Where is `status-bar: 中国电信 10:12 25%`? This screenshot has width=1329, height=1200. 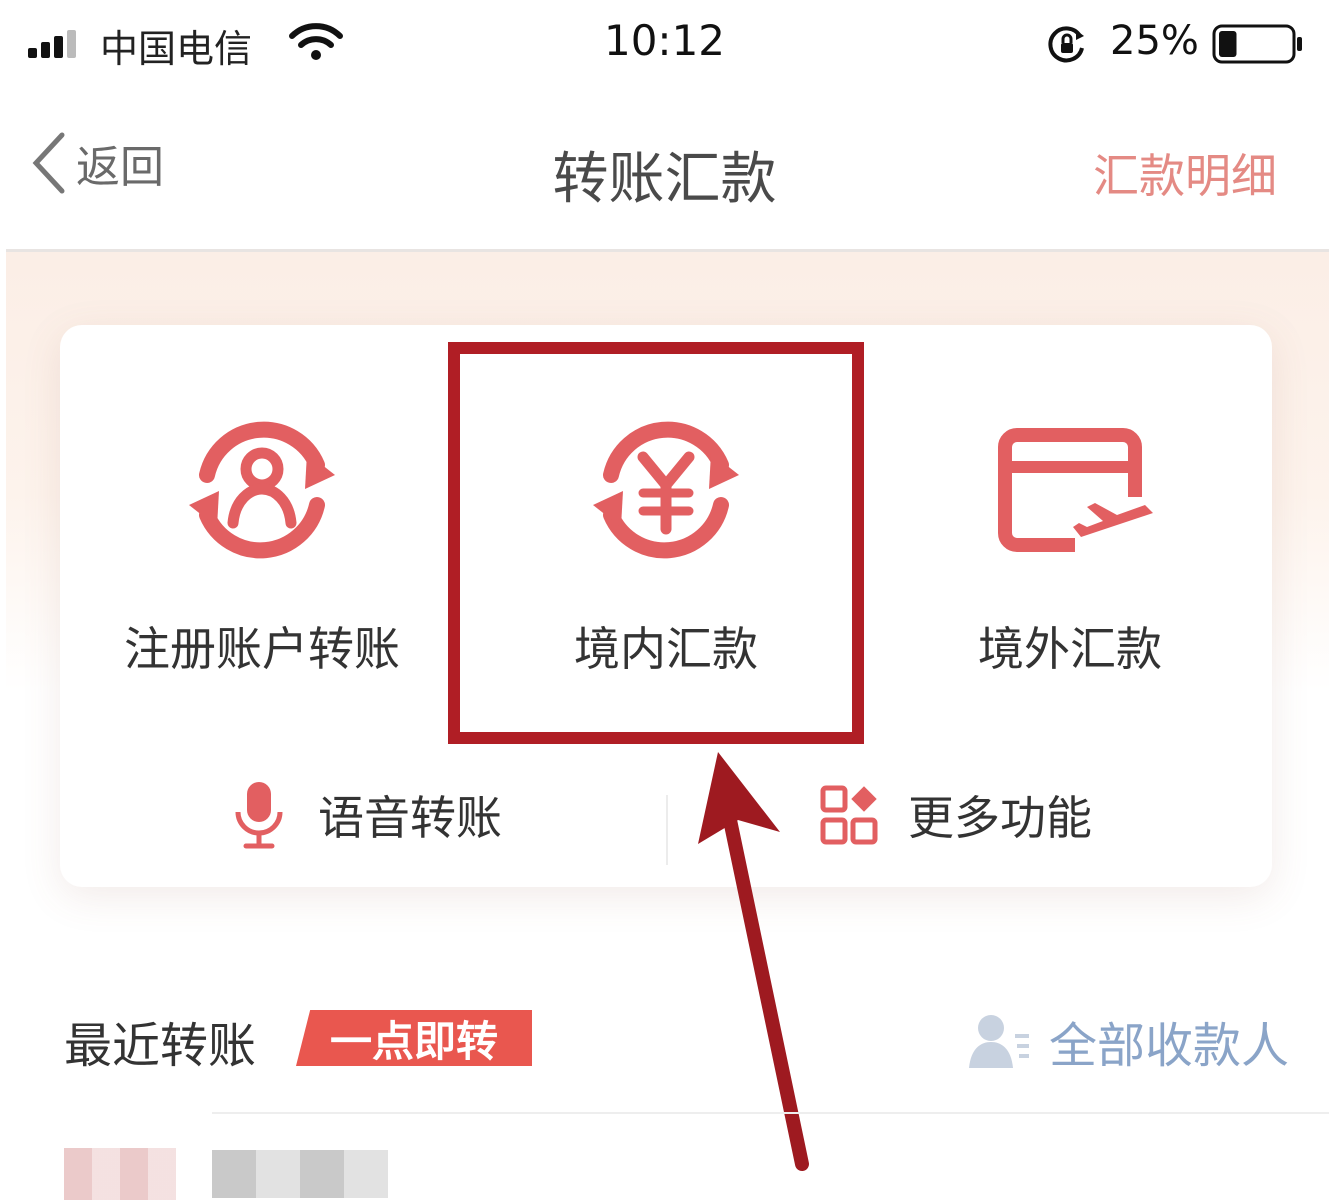 status-bar: 中国电信 10:12 25% is located at coordinates (664, 45).